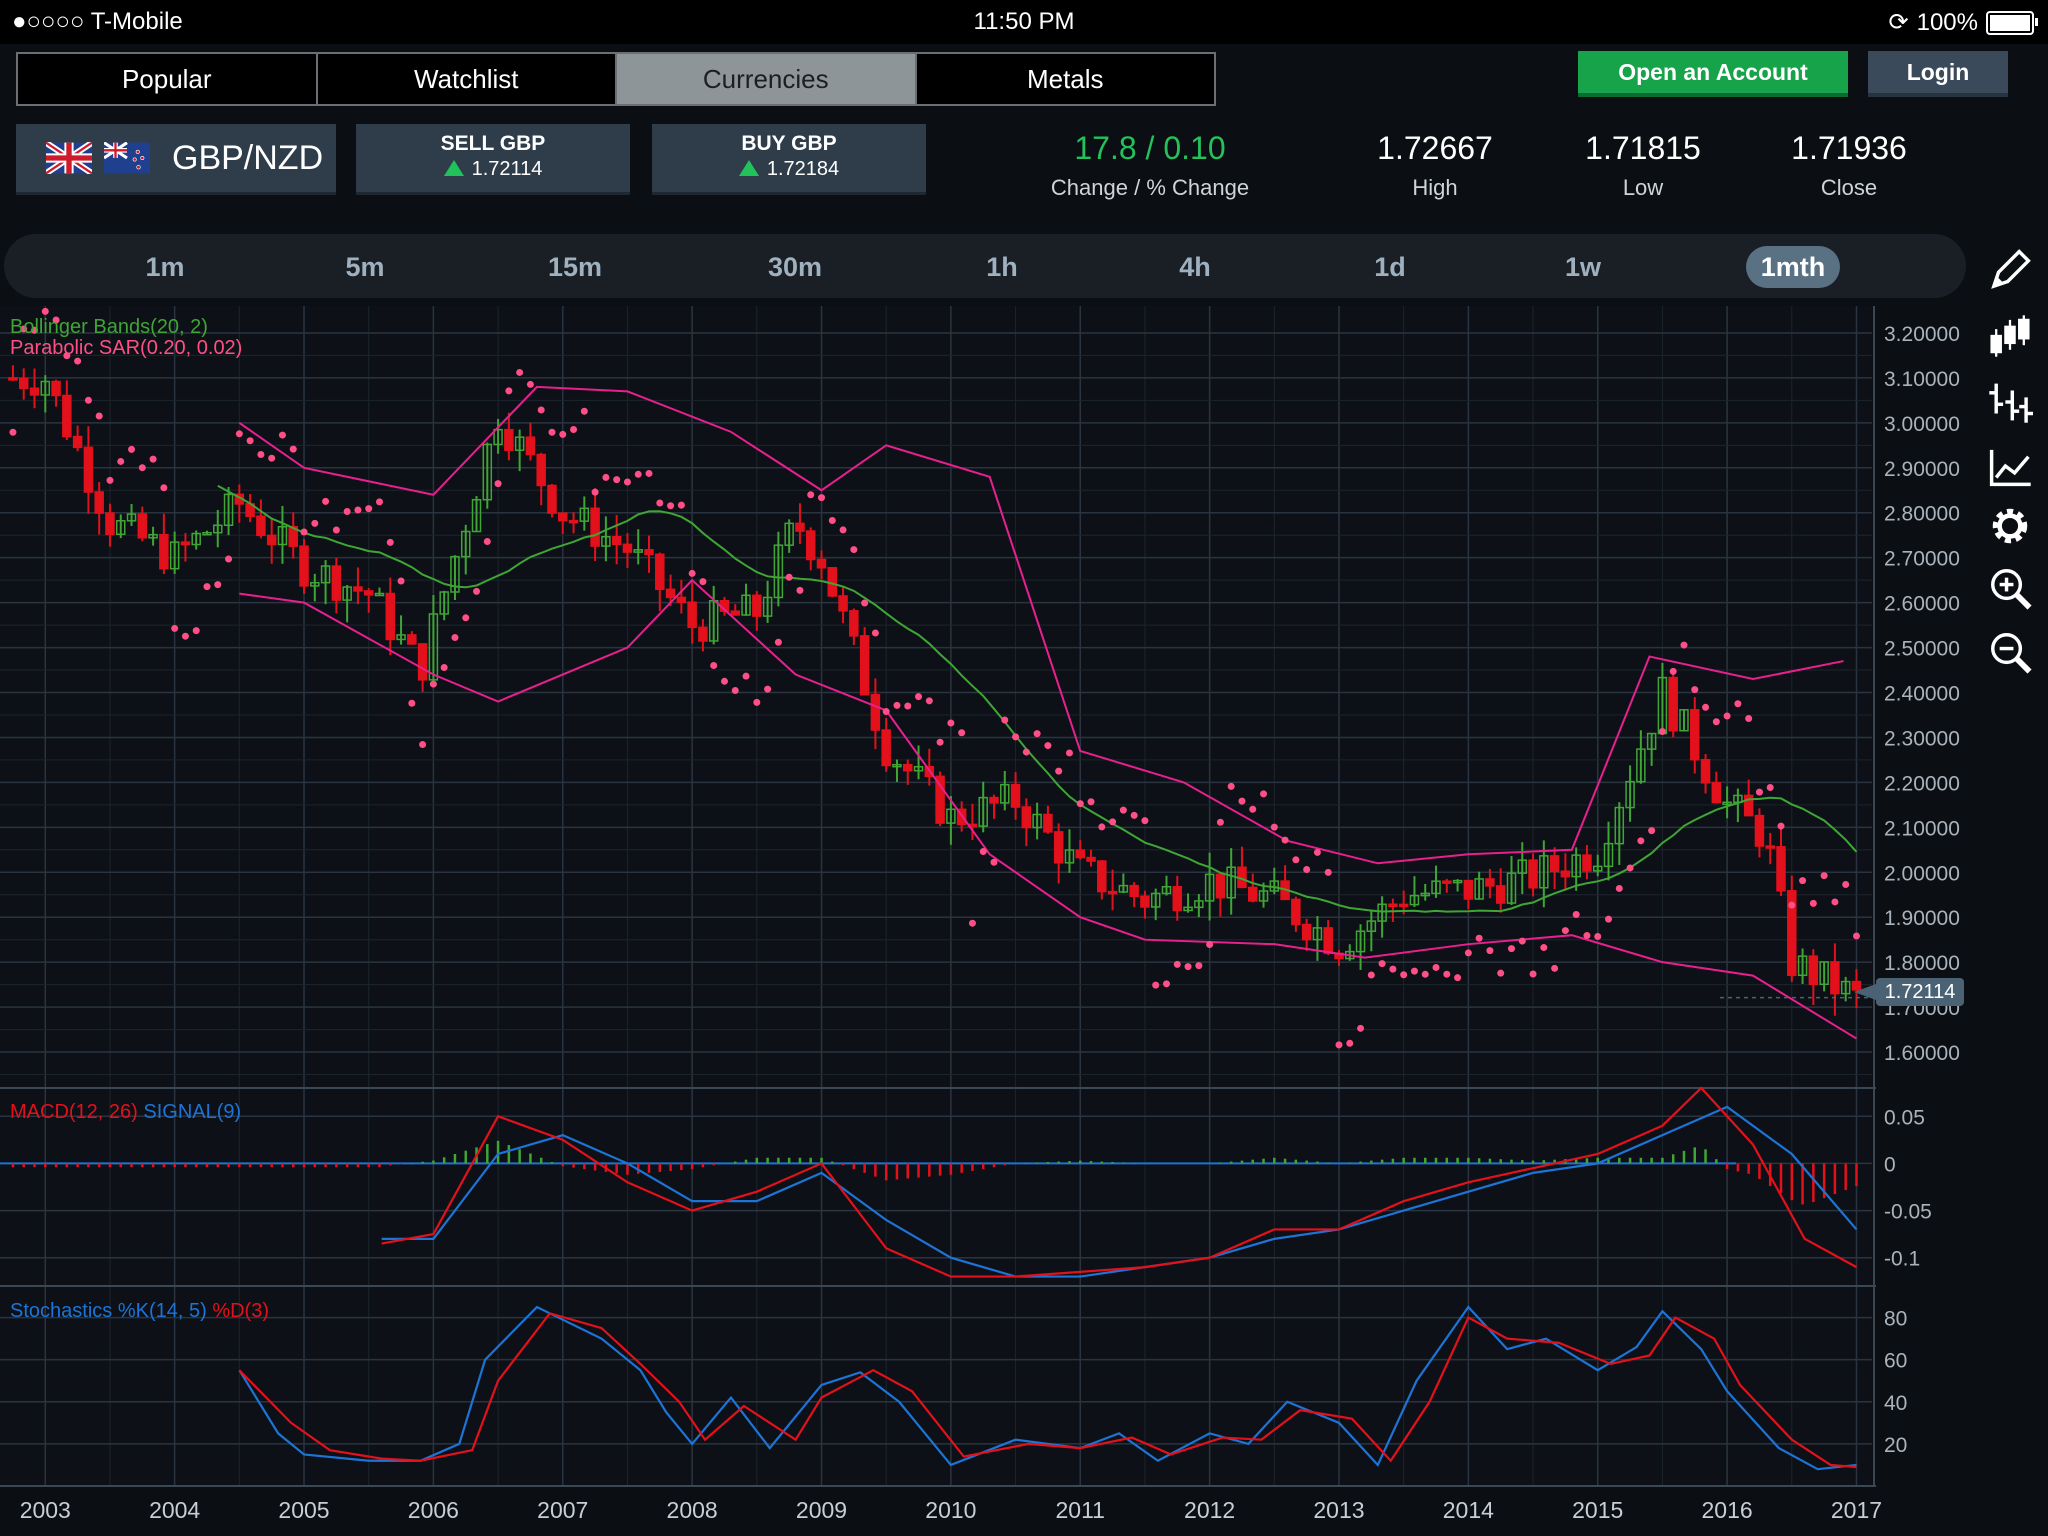 This screenshot has height=1536, width=2048. Describe the element at coordinates (1597, 1510) in the screenshot. I see `x-tick-label: 2015` at that location.